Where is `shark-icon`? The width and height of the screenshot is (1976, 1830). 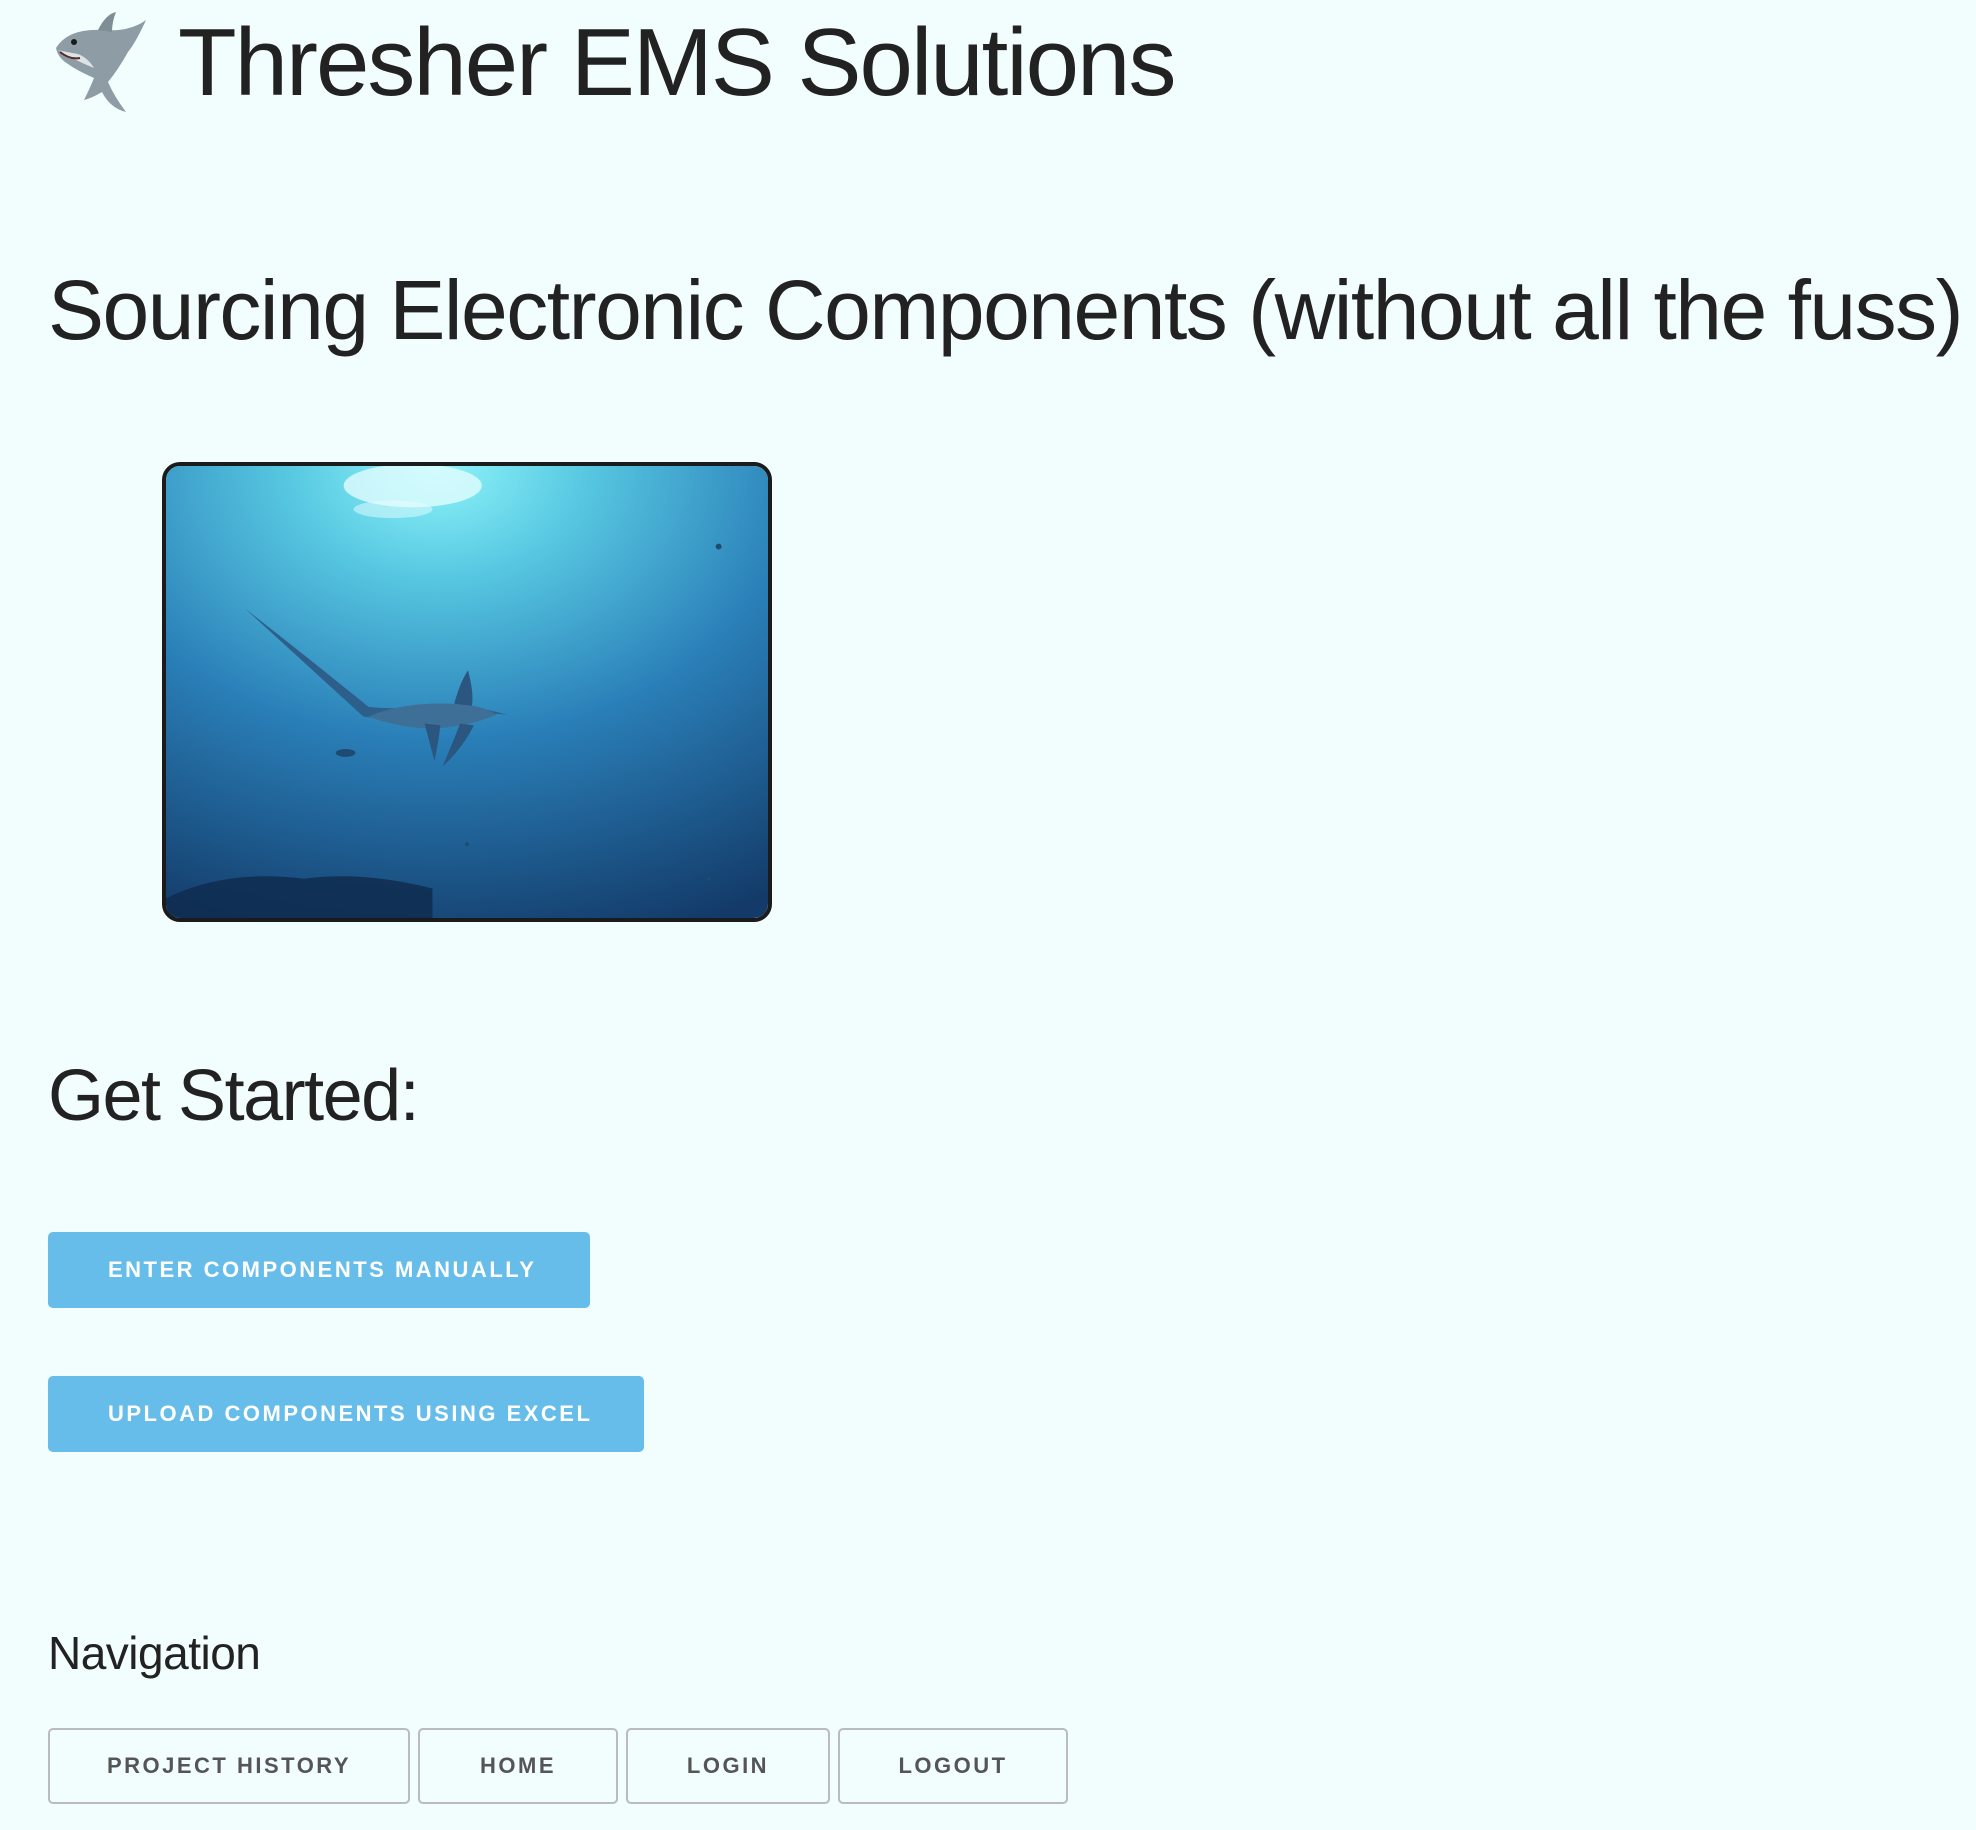 shark-icon is located at coordinates (103, 63).